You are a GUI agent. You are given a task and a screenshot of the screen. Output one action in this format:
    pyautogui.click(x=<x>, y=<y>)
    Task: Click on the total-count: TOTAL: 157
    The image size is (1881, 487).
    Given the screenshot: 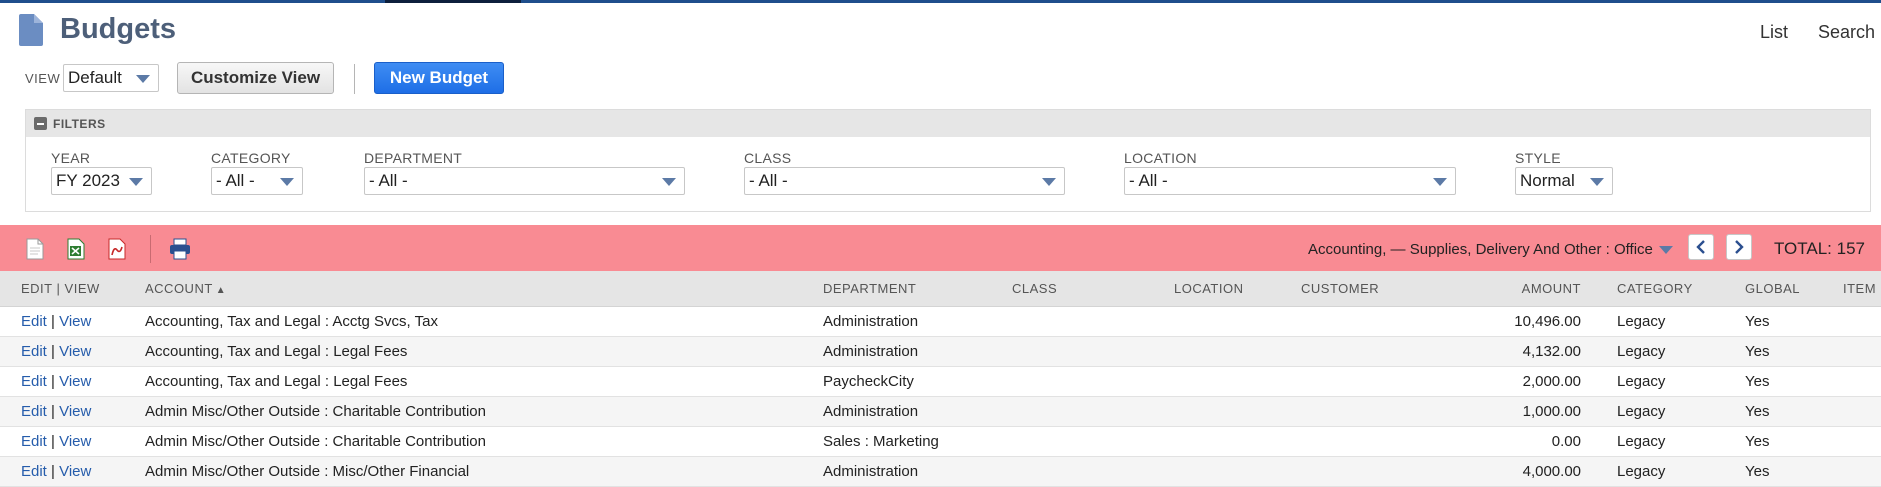 What is the action you would take?
    pyautogui.click(x=1819, y=248)
    